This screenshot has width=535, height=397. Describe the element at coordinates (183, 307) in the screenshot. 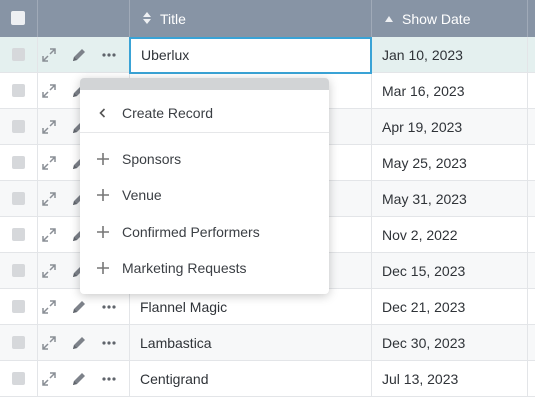

I see `title-cell: Flannel Magic` at that location.